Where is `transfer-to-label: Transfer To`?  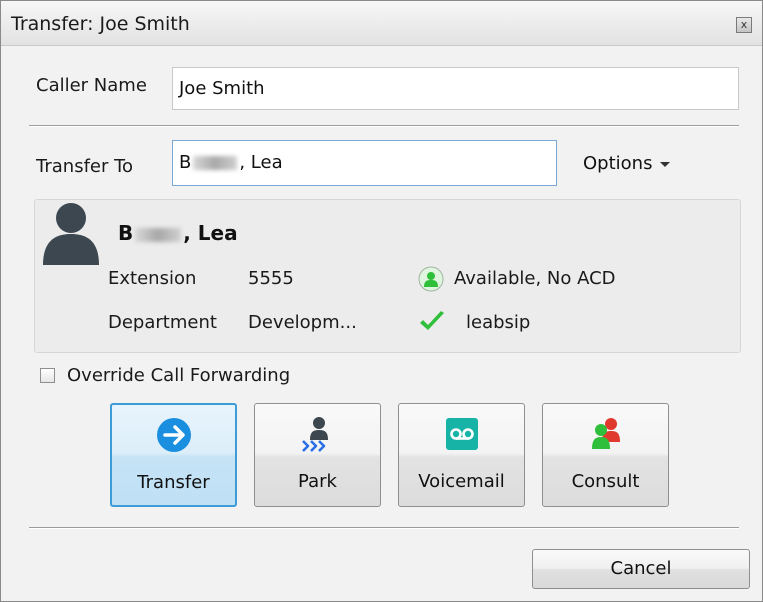
transfer-to-label: Transfer To is located at coordinates (85, 166).